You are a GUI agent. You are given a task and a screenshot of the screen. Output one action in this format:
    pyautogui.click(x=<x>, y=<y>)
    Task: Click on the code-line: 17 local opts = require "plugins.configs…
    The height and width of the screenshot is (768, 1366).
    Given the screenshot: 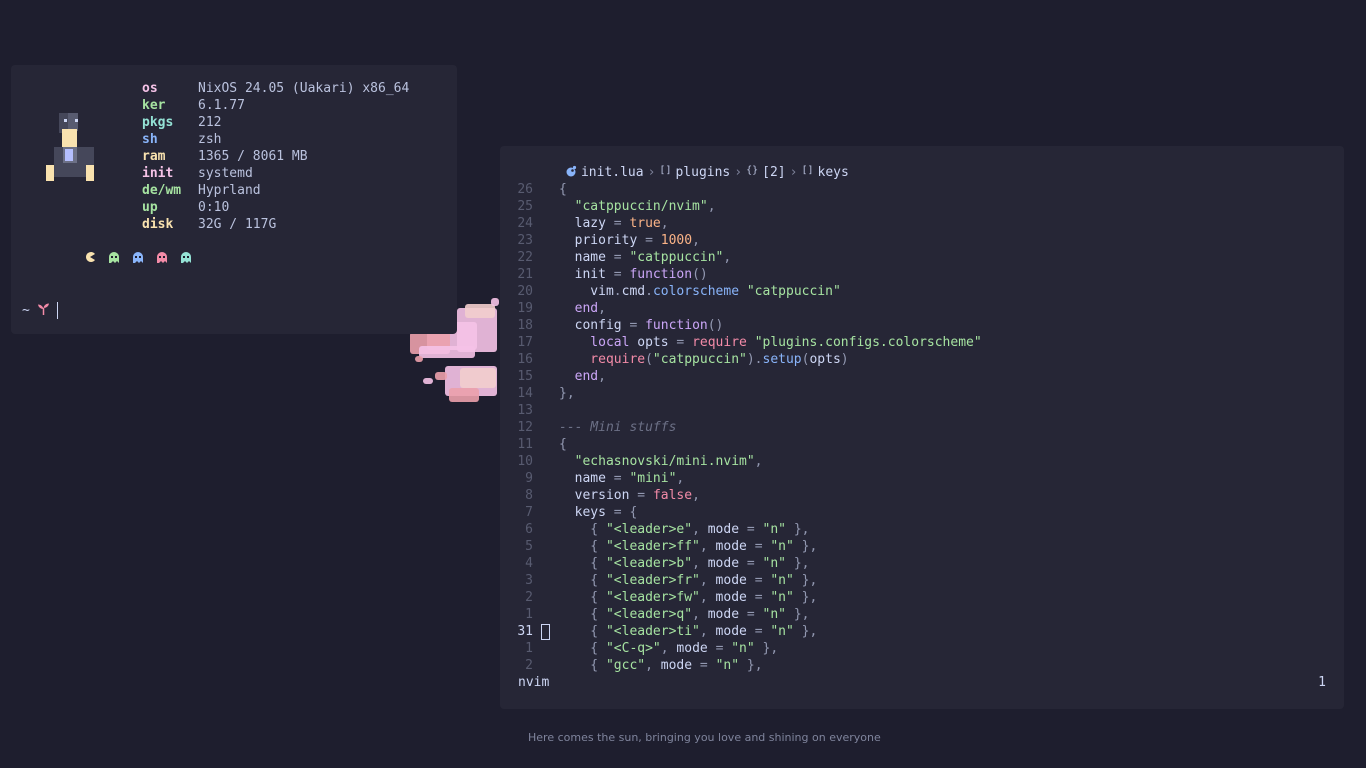 What is the action you would take?
    pyautogui.click(x=922, y=342)
    